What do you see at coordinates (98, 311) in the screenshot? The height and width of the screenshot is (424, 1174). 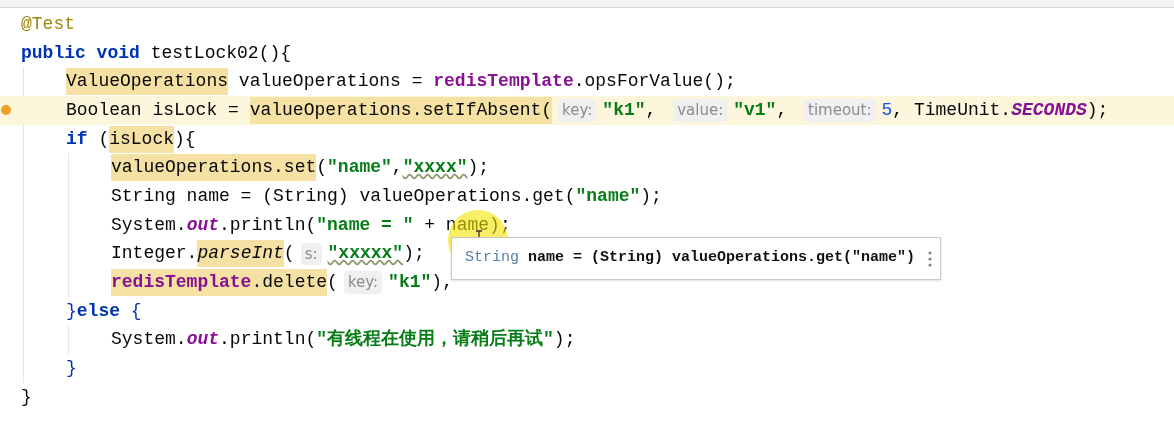 I see `code-token: else` at bounding box center [98, 311].